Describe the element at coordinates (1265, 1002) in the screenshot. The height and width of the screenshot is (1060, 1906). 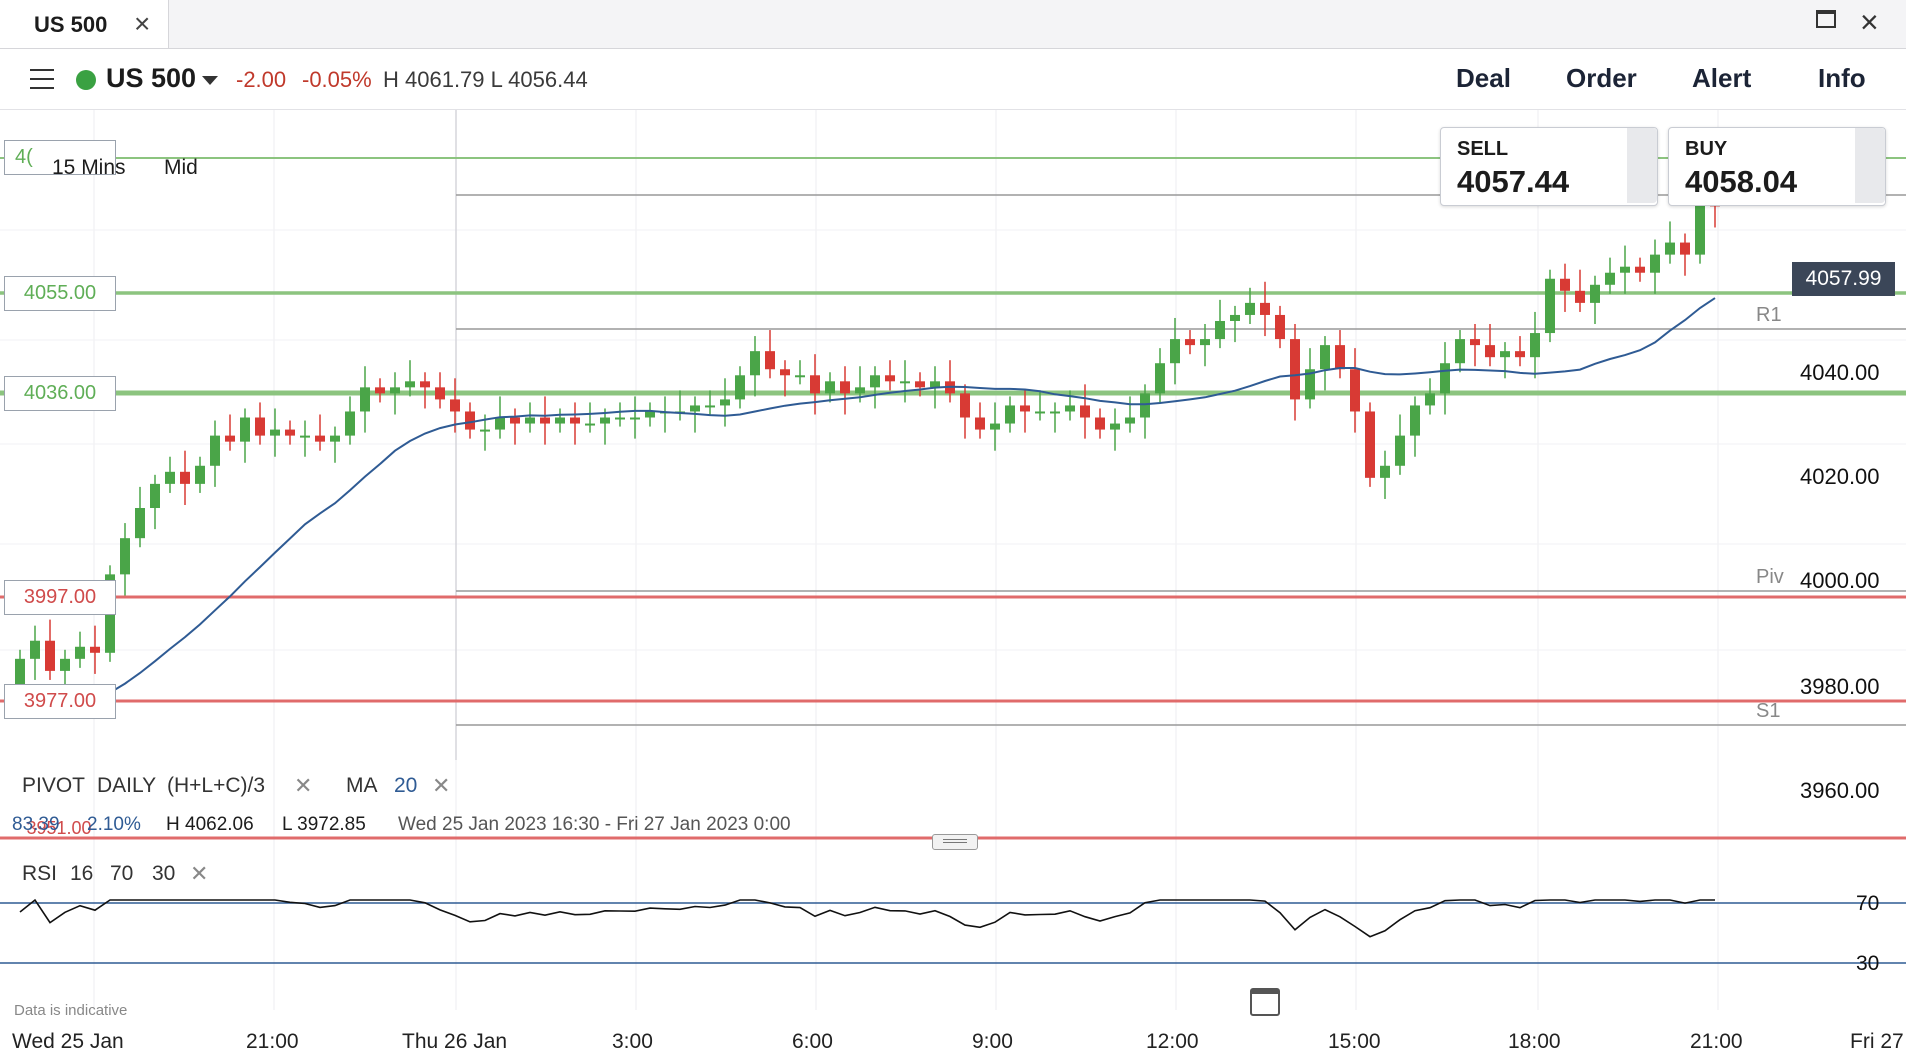
I see `calendar-icon` at that location.